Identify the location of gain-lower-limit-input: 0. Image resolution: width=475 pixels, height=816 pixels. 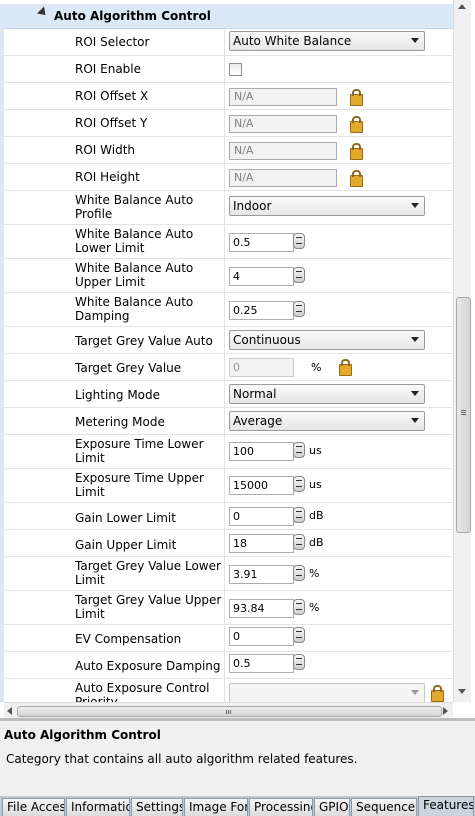
(261, 516).